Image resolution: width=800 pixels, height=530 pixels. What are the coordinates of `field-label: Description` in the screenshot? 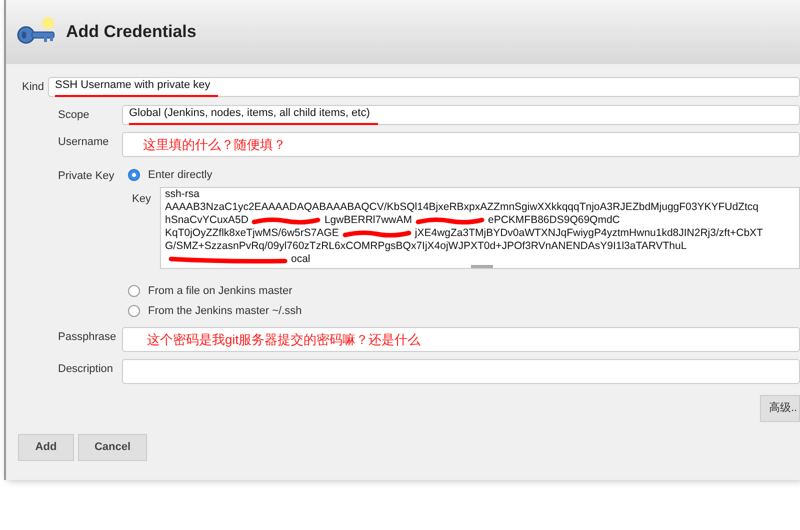 It's located at (85, 369).